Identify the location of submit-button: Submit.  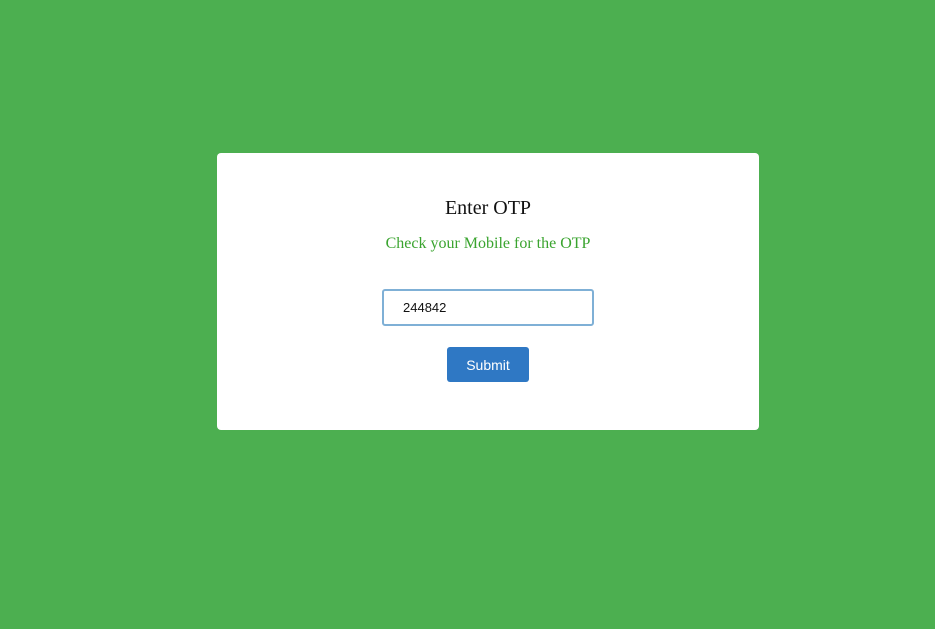
(488, 364).